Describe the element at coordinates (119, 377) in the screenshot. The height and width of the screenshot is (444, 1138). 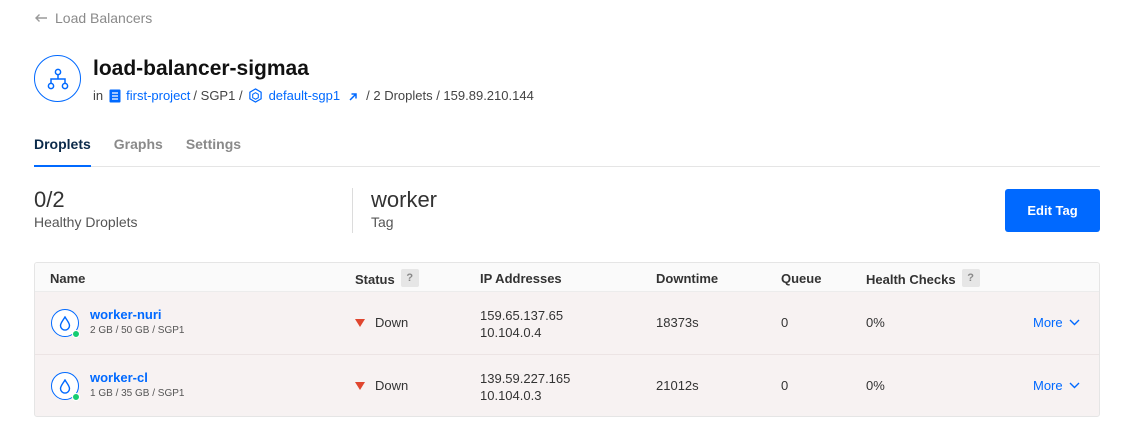
I see `droplet-name-link: worker-cl` at that location.